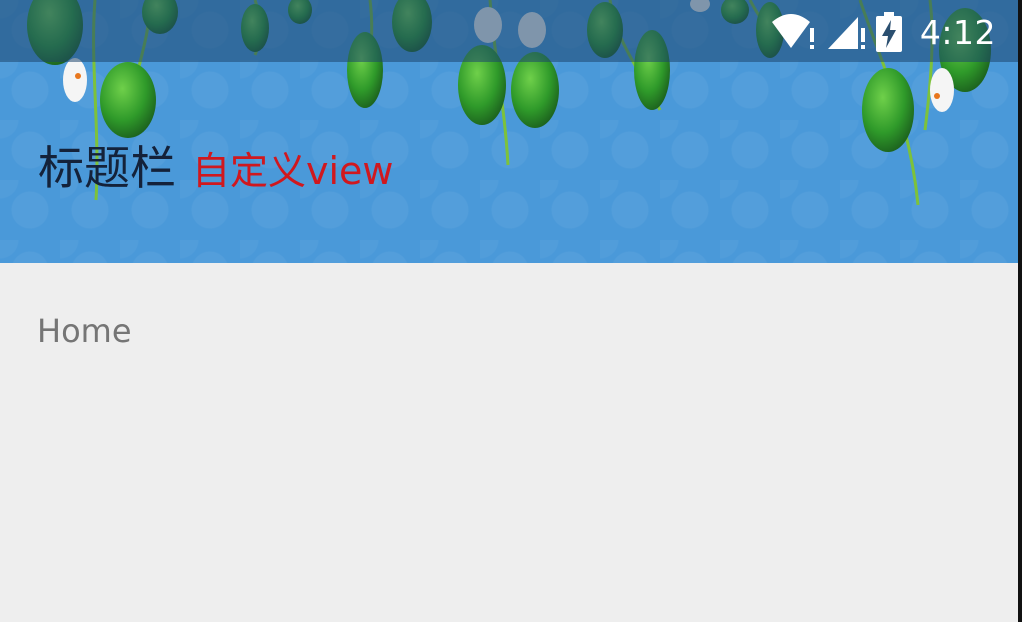  I want to click on toolbar-subtitle: 自定义view, so click(293, 171).